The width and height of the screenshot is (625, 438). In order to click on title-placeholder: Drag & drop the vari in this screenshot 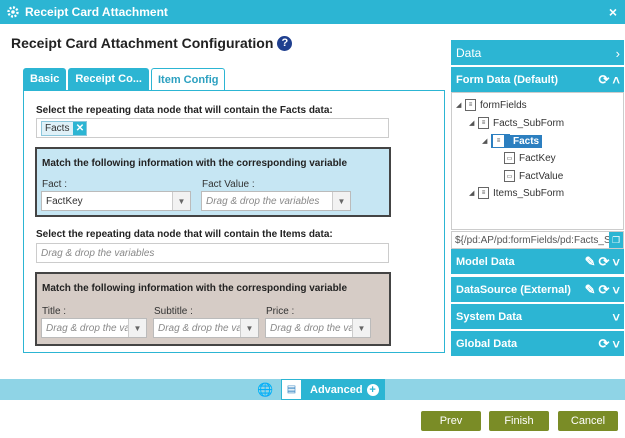, I will do `click(87, 328)`.